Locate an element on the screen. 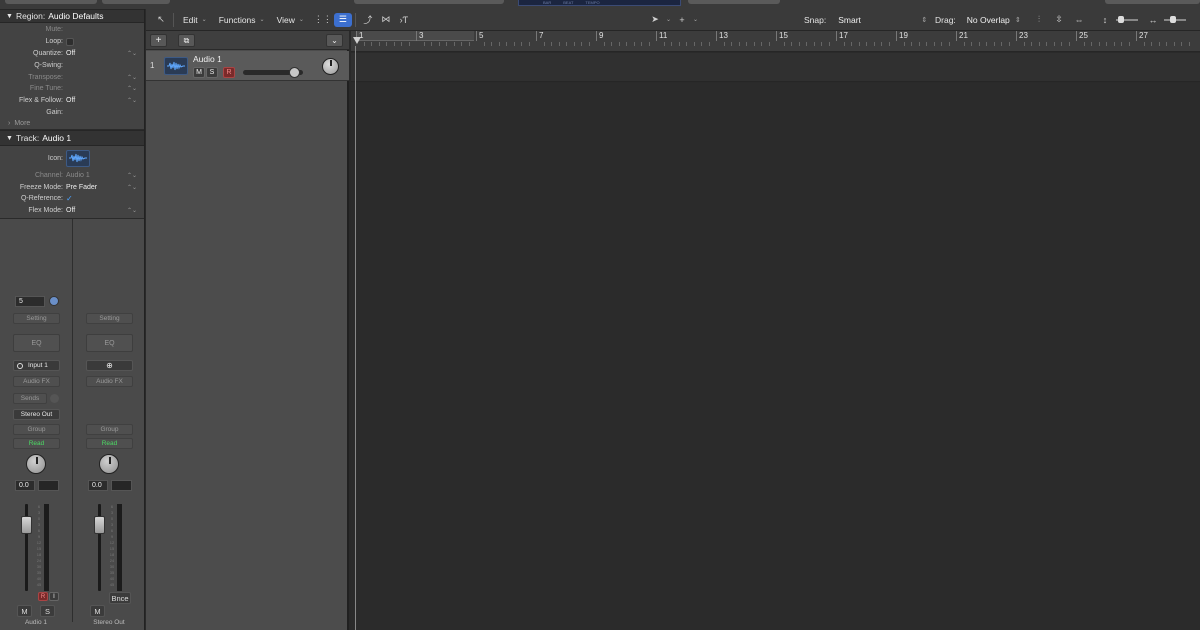 This screenshot has height=630, width=1200. snap-icon: ›Ƭ is located at coordinates (404, 20).